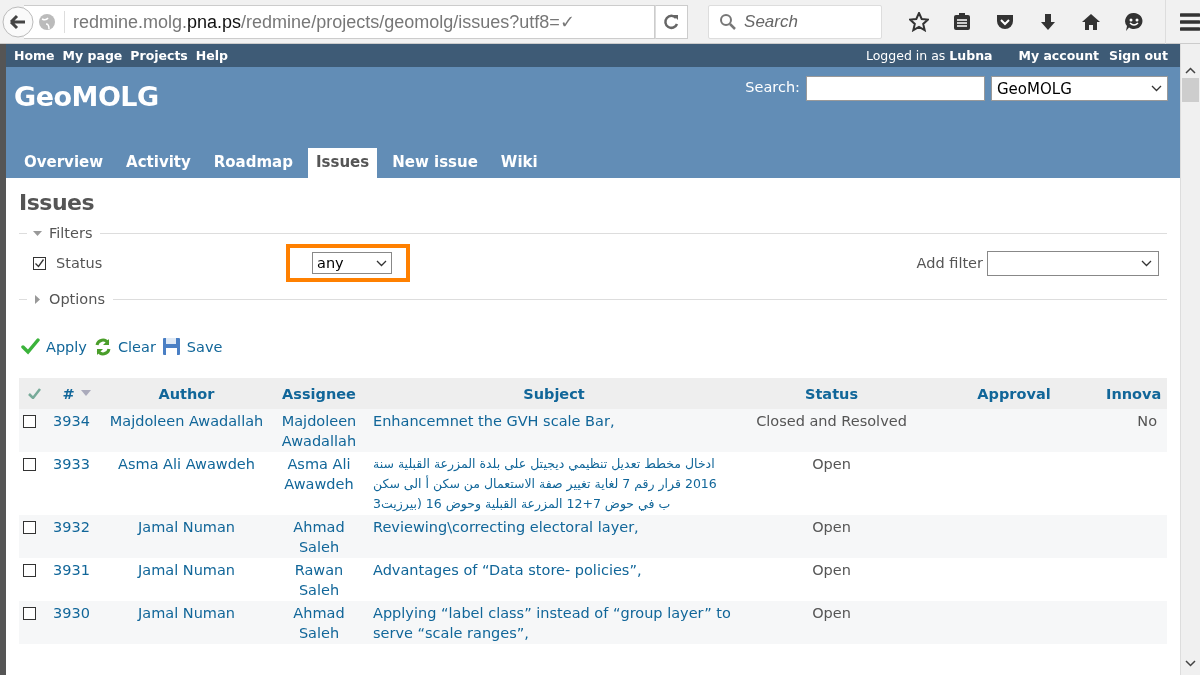  I want to click on search-placeholder: Search, so click(771, 21).